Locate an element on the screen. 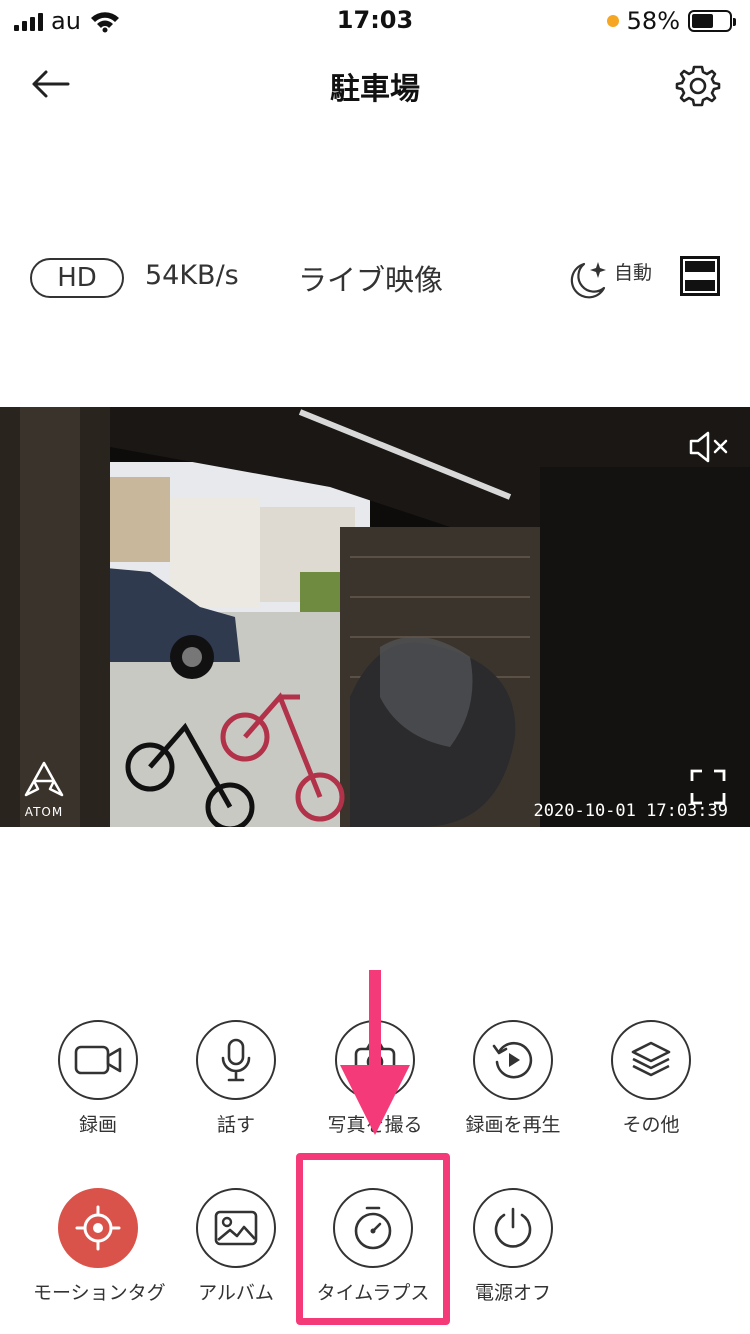 The height and width of the screenshot is (1334, 750). settings-button is located at coordinates (698, 86).